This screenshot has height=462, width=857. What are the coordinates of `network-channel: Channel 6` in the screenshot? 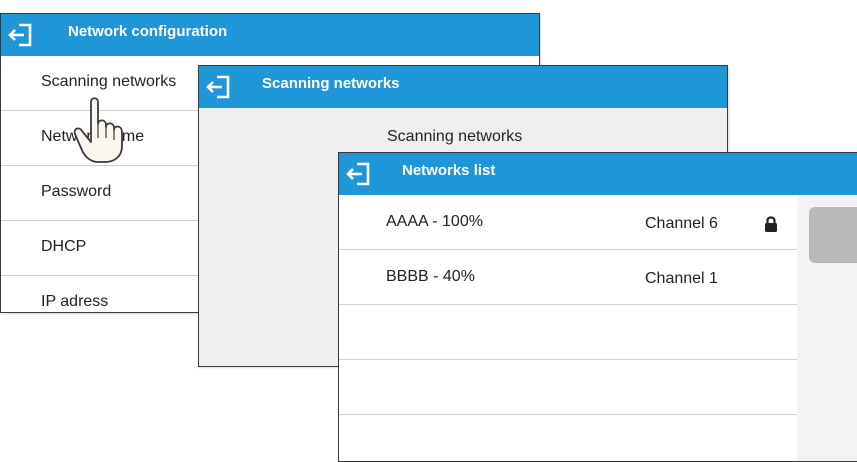 It's located at (681, 223).